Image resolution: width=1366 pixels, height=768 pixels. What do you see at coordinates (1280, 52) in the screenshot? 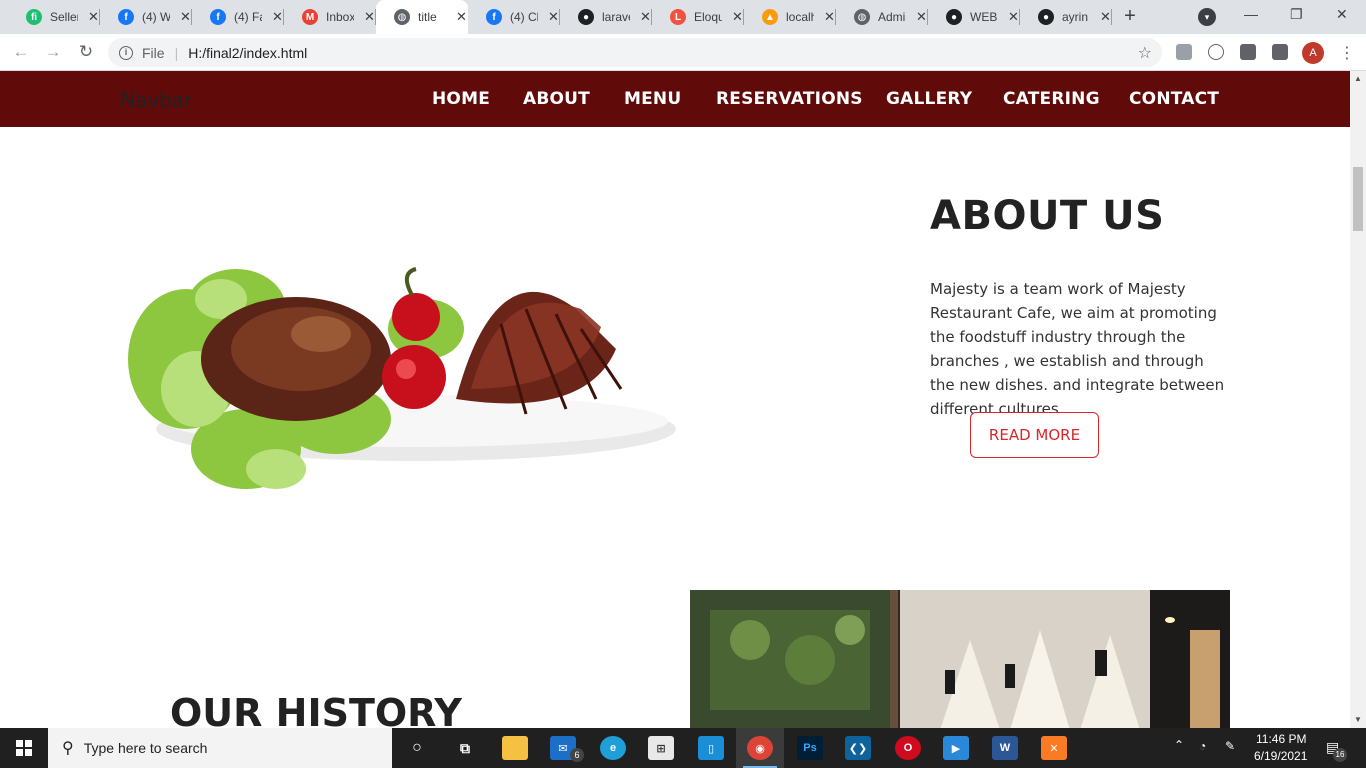
I see `extensions-puzzle-icon` at bounding box center [1280, 52].